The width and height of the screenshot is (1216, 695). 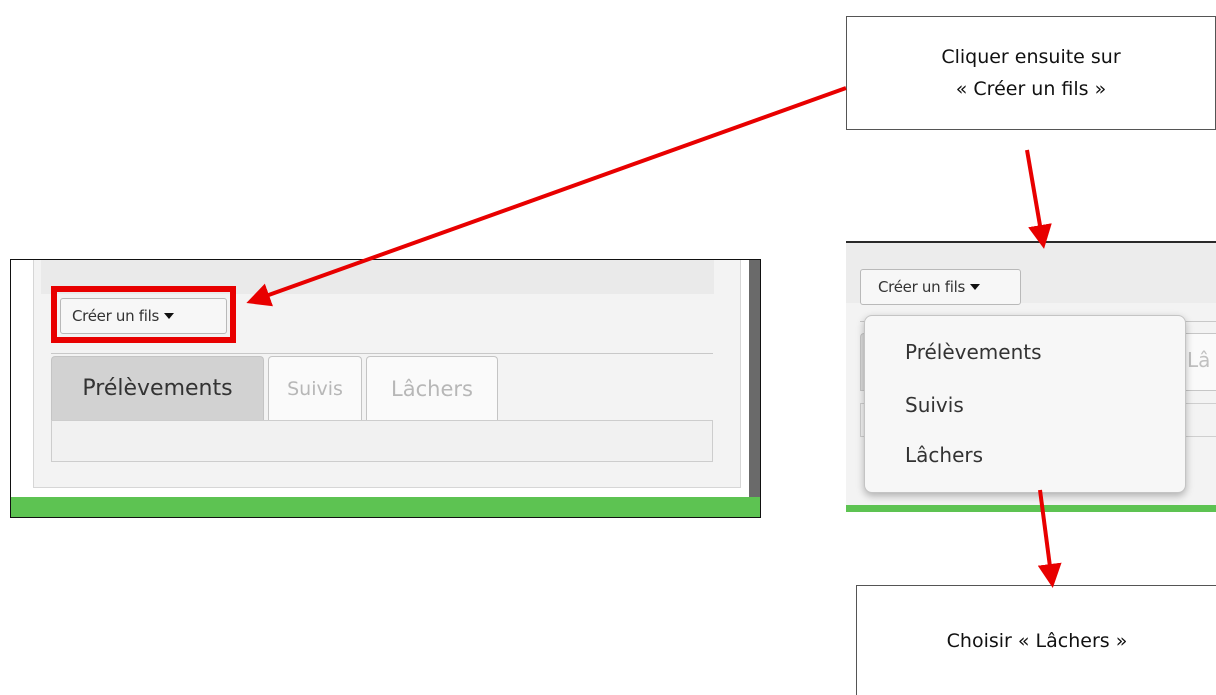 What do you see at coordinates (922, 287) in the screenshot?
I see `create-child-button-label: Créer un fils` at bounding box center [922, 287].